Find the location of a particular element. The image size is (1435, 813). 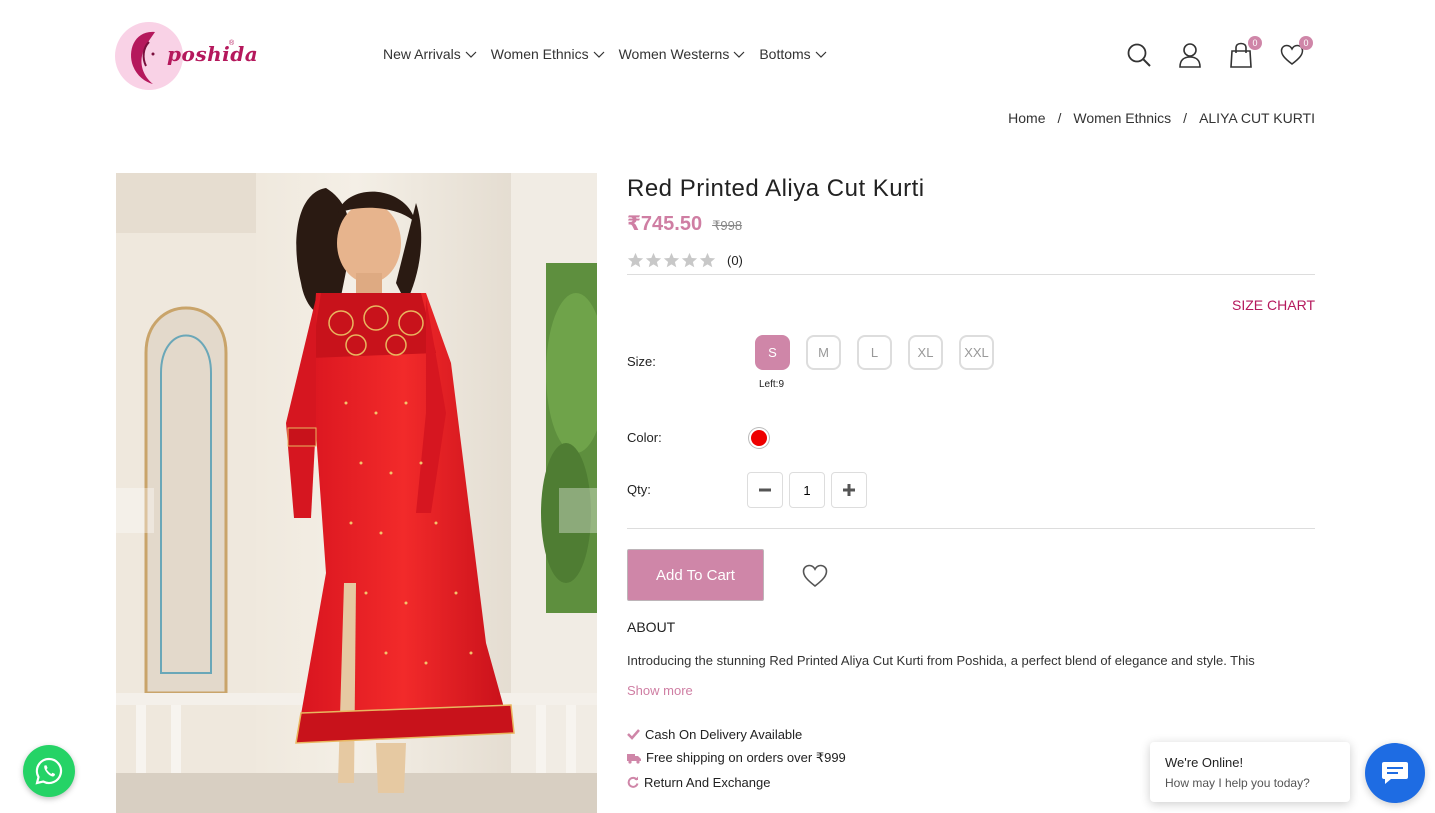

original-price: ₹998 is located at coordinates (727, 225).